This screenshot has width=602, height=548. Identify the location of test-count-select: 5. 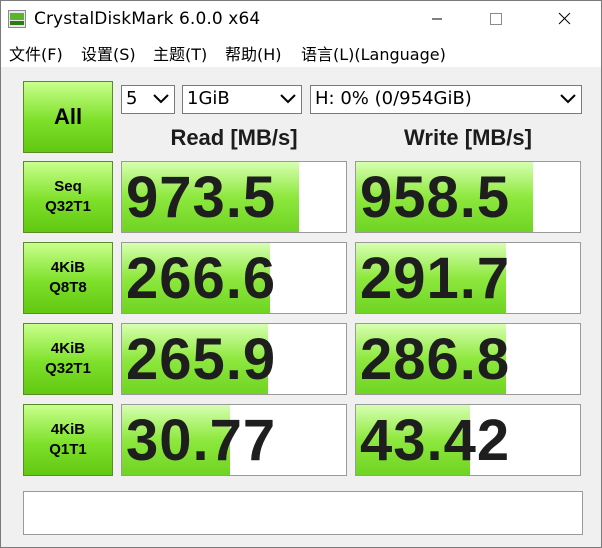
(148, 99).